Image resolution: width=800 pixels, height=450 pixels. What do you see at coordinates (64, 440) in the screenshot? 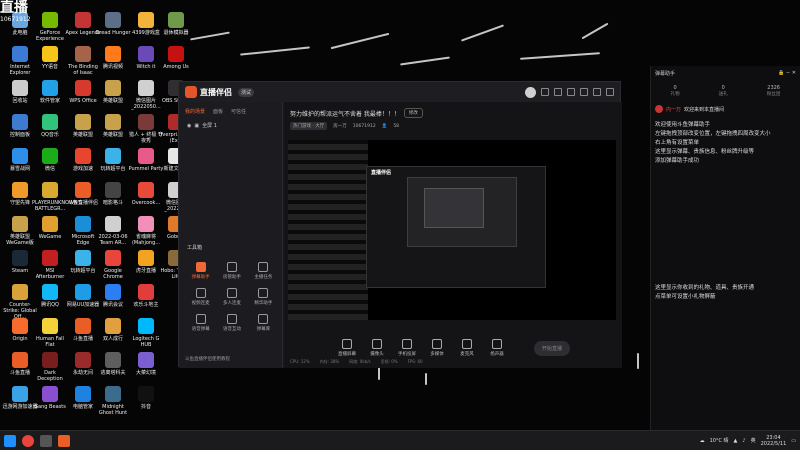
I see `streaming-app-icon` at bounding box center [64, 440].